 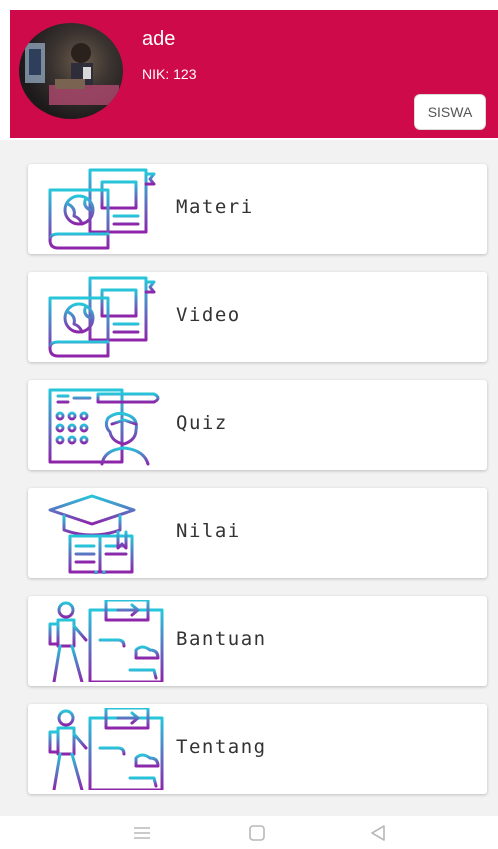 What do you see at coordinates (169, 74) in the screenshot?
I see `user-nik: NIK: 123` at bounding box center [169, 74].